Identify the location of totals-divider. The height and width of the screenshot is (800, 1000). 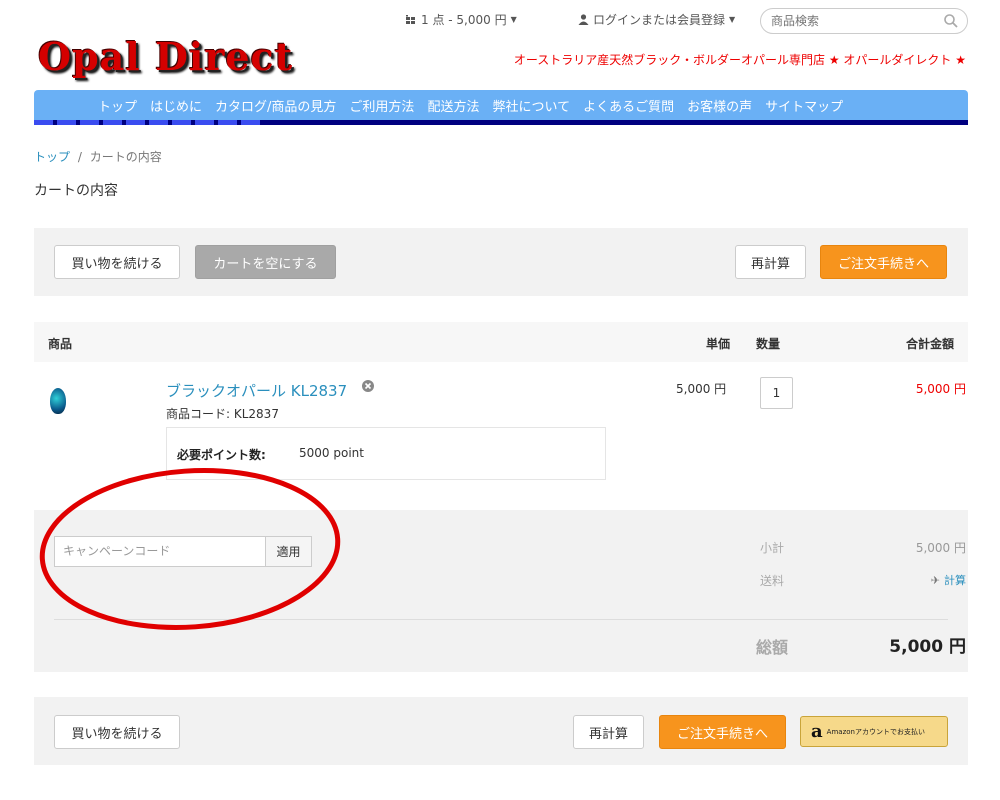
(501, 619).